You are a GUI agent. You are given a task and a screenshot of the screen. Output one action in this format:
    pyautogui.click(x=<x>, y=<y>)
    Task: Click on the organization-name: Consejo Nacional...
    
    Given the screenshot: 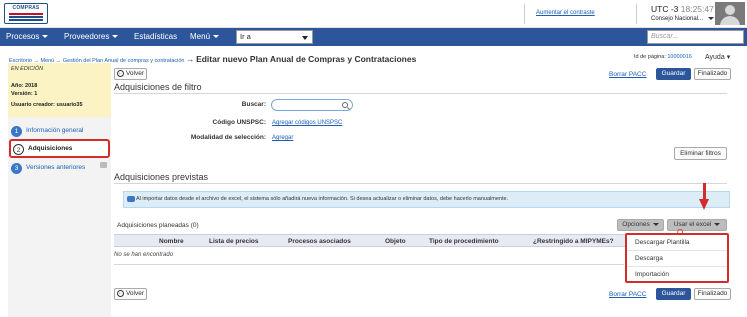 What is the action you would take?
    pyautogui.click(x=677, y=19)
    